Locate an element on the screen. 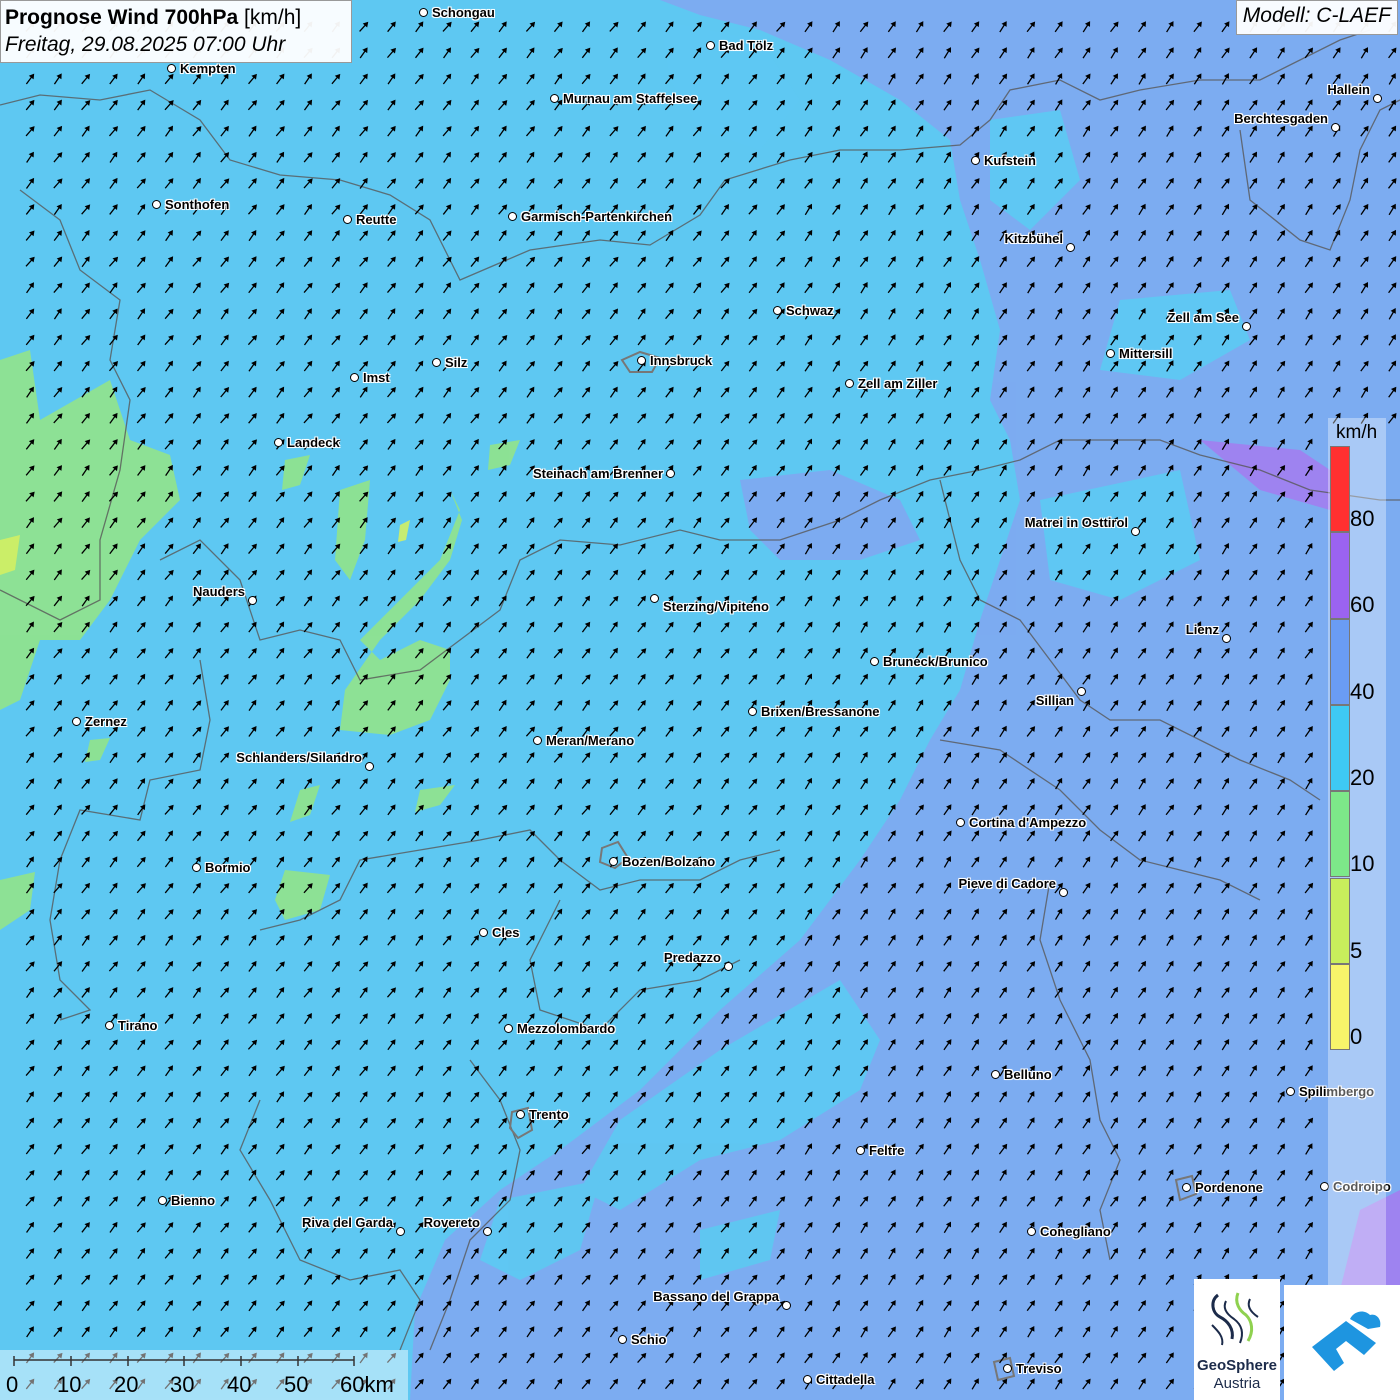 This screenshot has width=1400, height=1400. city-label: Riva del Garda is located at coordinates (347, 1222).